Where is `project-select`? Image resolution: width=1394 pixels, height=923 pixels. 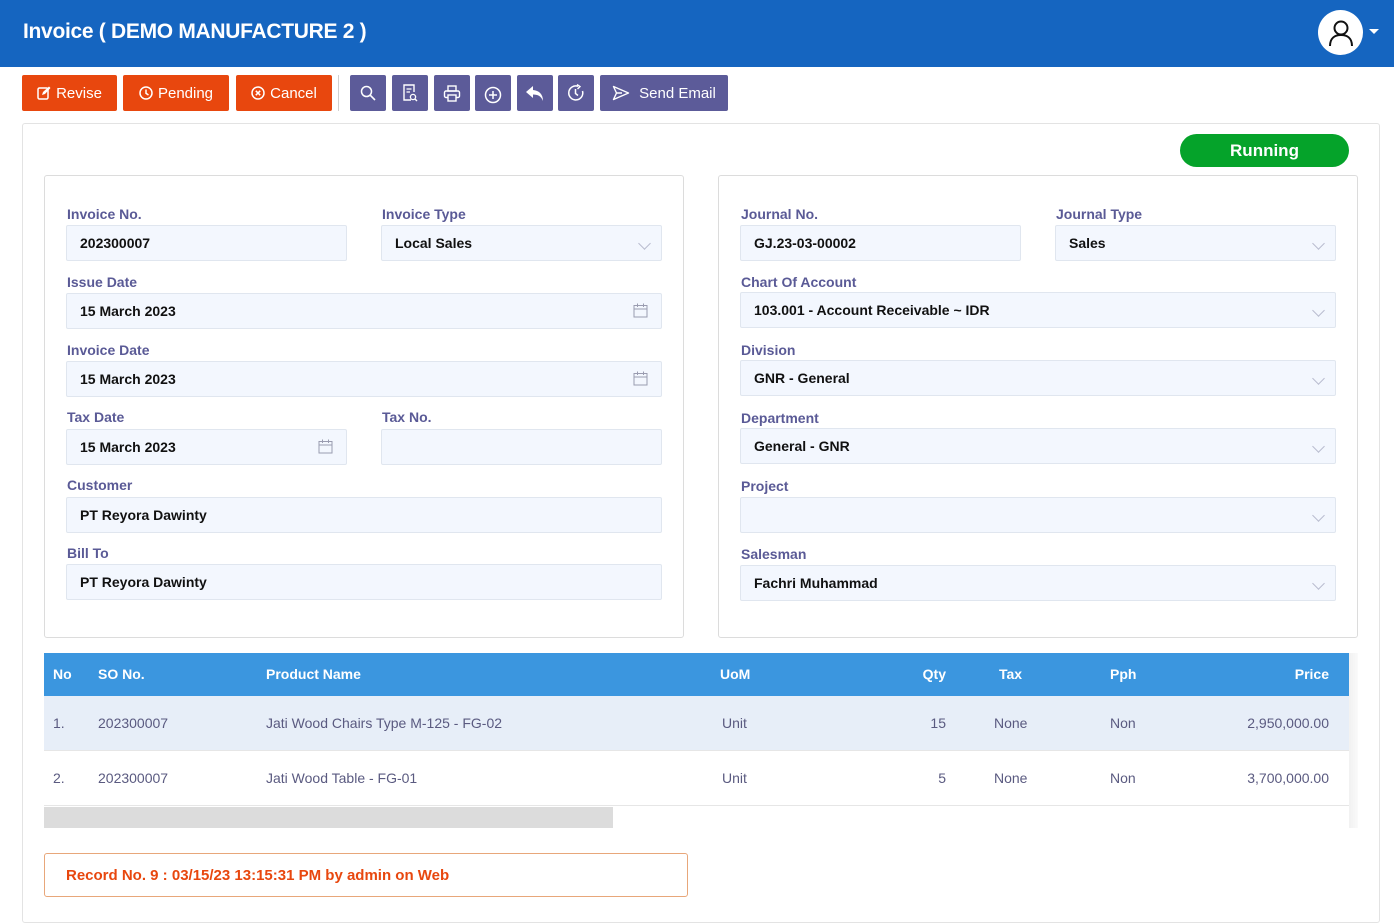
project-select is located at coordinates (1038, 515).